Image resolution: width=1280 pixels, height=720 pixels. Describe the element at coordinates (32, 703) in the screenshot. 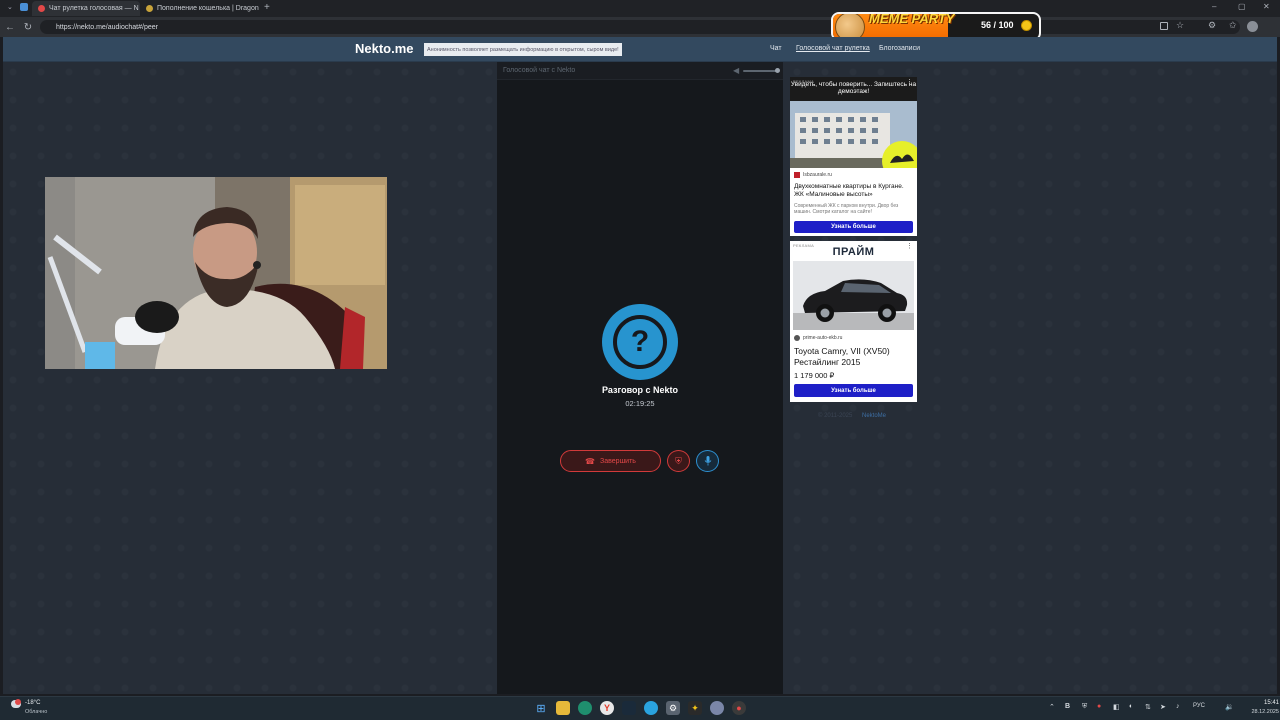

I see `weather-temperature: -18°C` at that location.